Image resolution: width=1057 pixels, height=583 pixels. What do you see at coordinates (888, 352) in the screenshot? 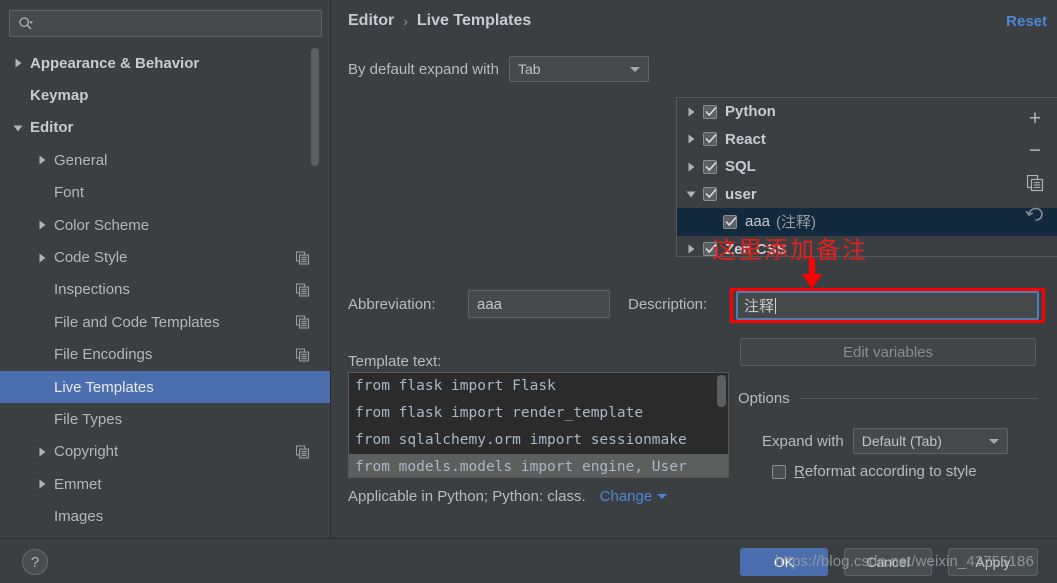
I see `edit-variables-button: Edit variables` at bounding box center [888, 352].